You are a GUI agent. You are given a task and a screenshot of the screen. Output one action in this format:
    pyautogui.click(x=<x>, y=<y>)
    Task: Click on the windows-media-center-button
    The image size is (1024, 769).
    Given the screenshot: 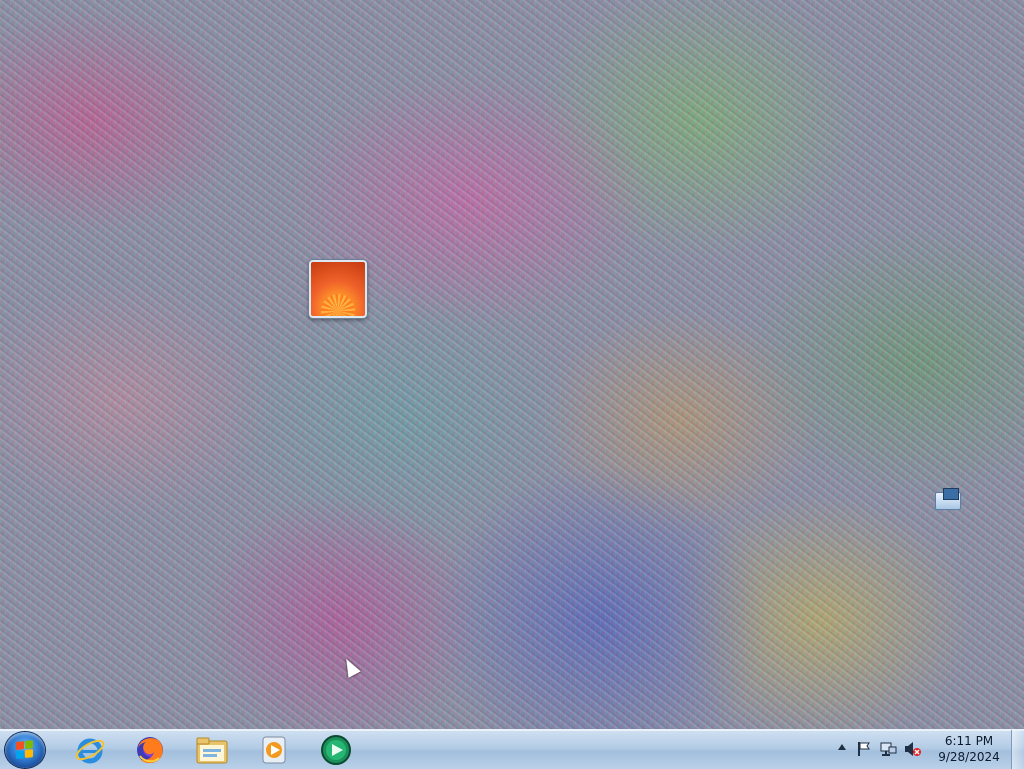 What is the action you would take?
    pyautogui.click(x=336, y=749)
    